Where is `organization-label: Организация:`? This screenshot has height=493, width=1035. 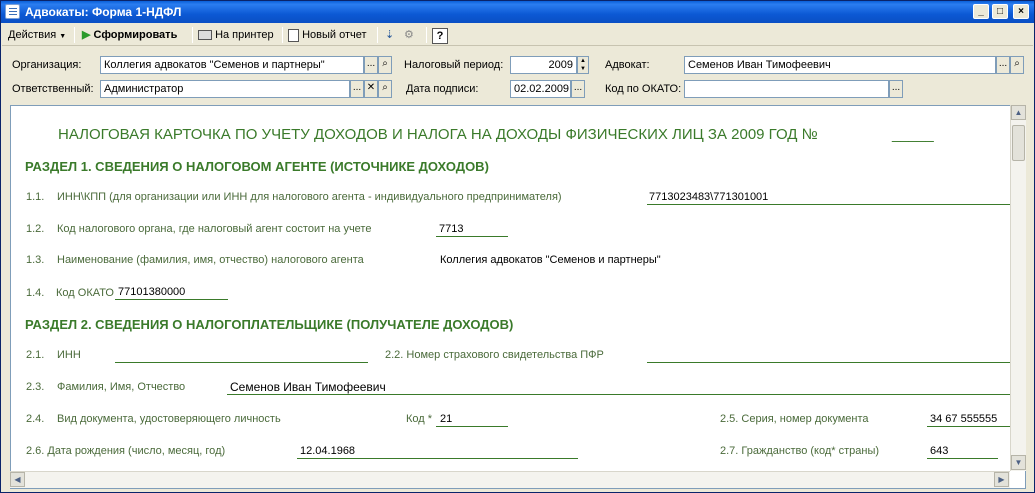 organization-label: Организация: is located at coordinates (47, 65).